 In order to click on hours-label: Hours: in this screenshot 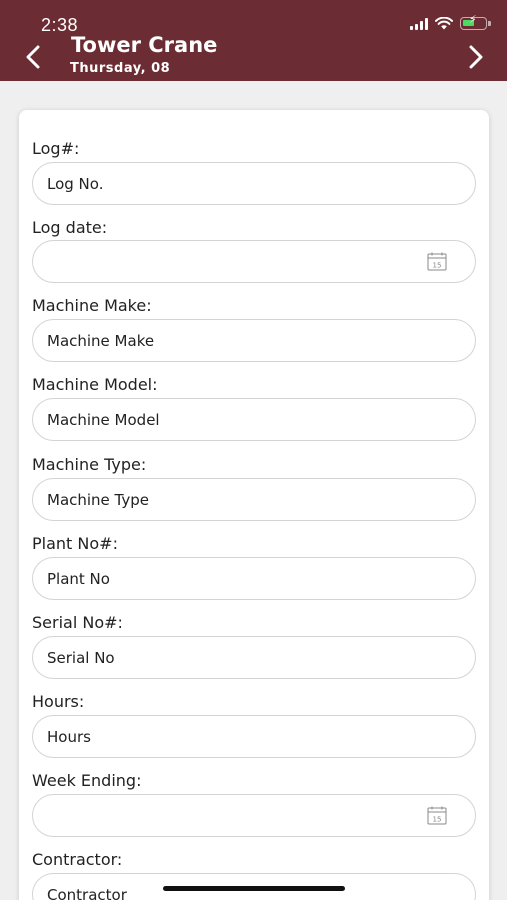, I will do `click(58, 701)`.